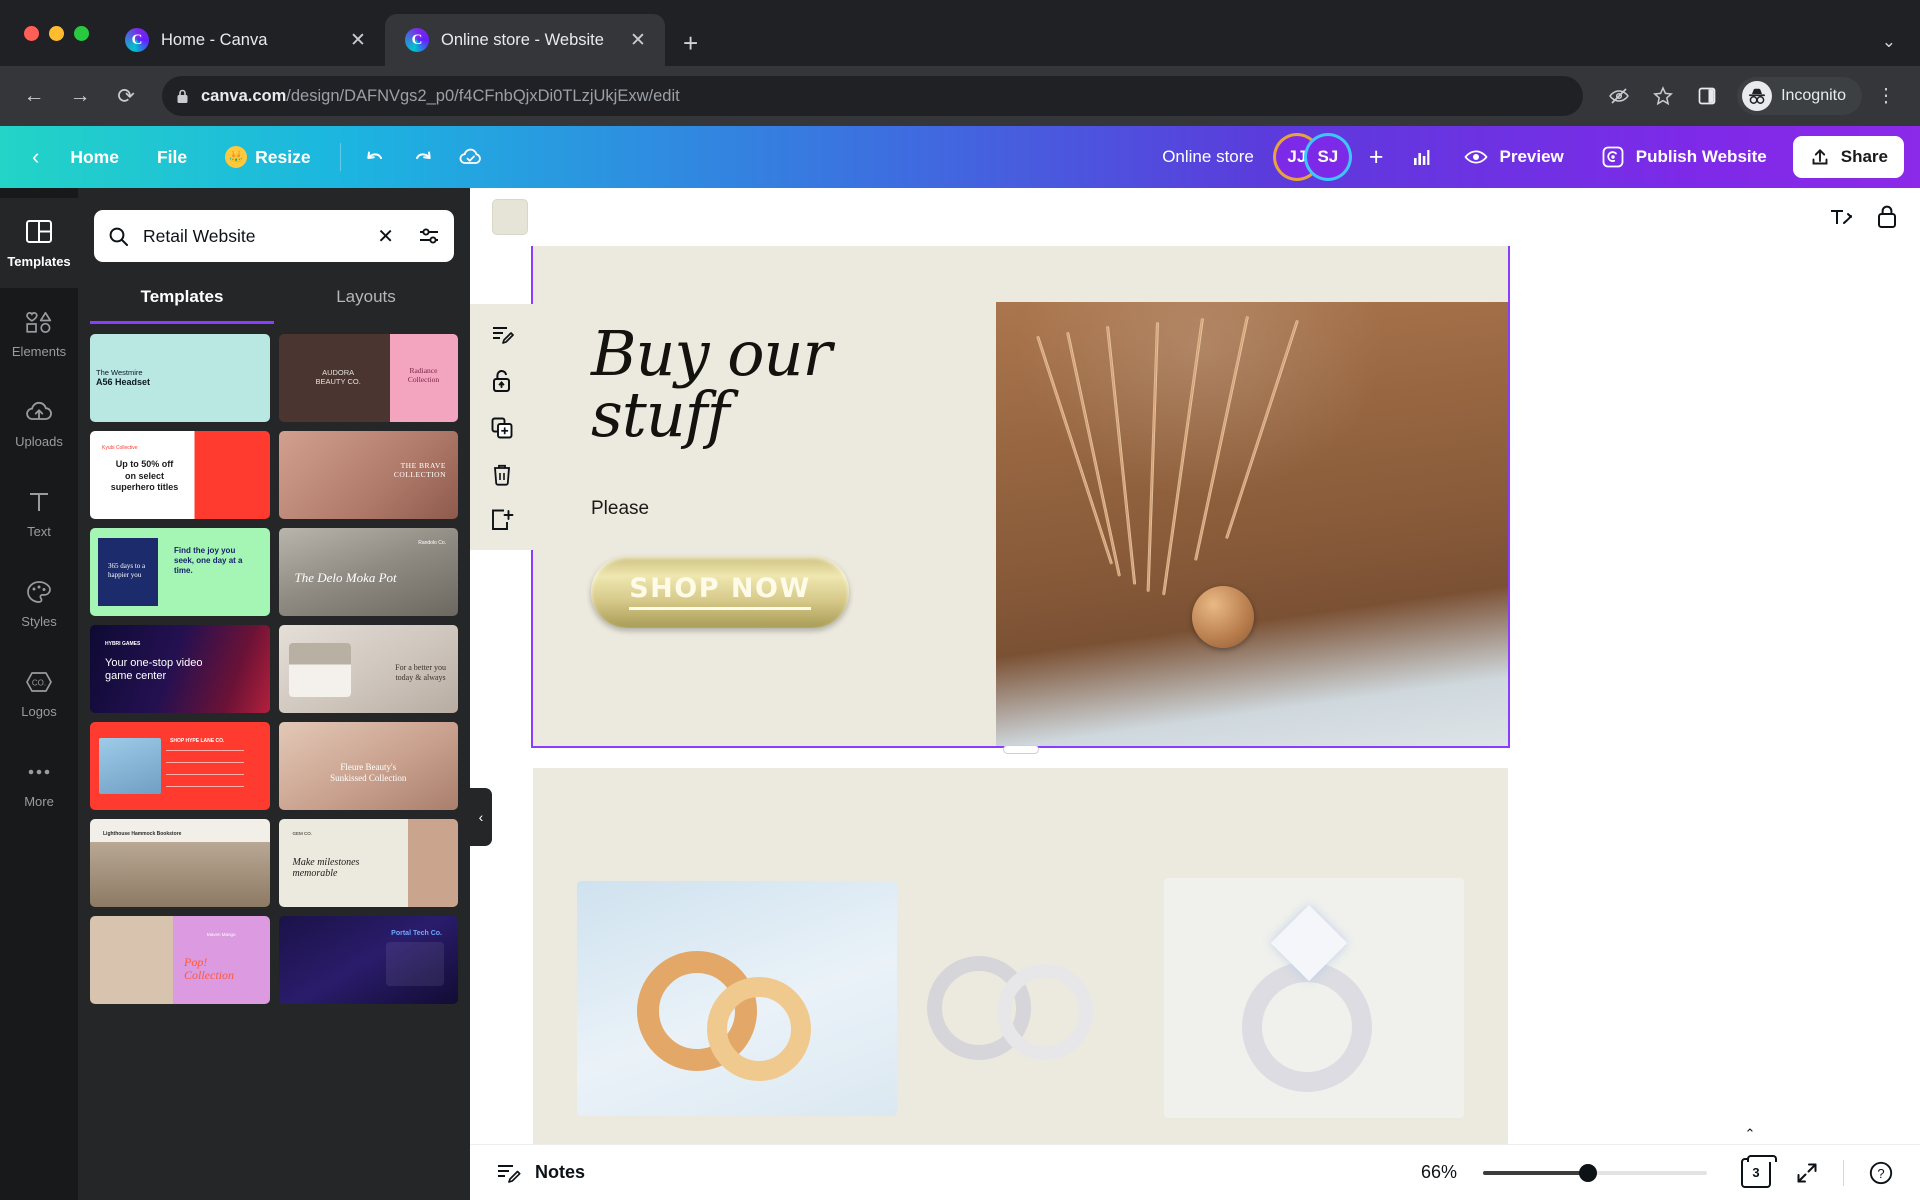 The width and height of the screenshot is (1920, 1200). Describe the element at coordinates (720, 591) in the screenshot. I see `shop-now-button: SHOP NOW` at that location.